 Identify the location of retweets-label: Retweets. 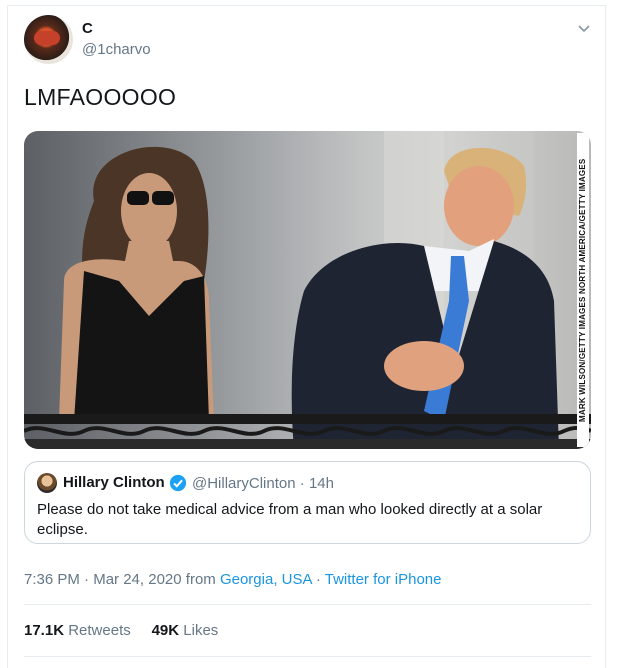
(99, 630).